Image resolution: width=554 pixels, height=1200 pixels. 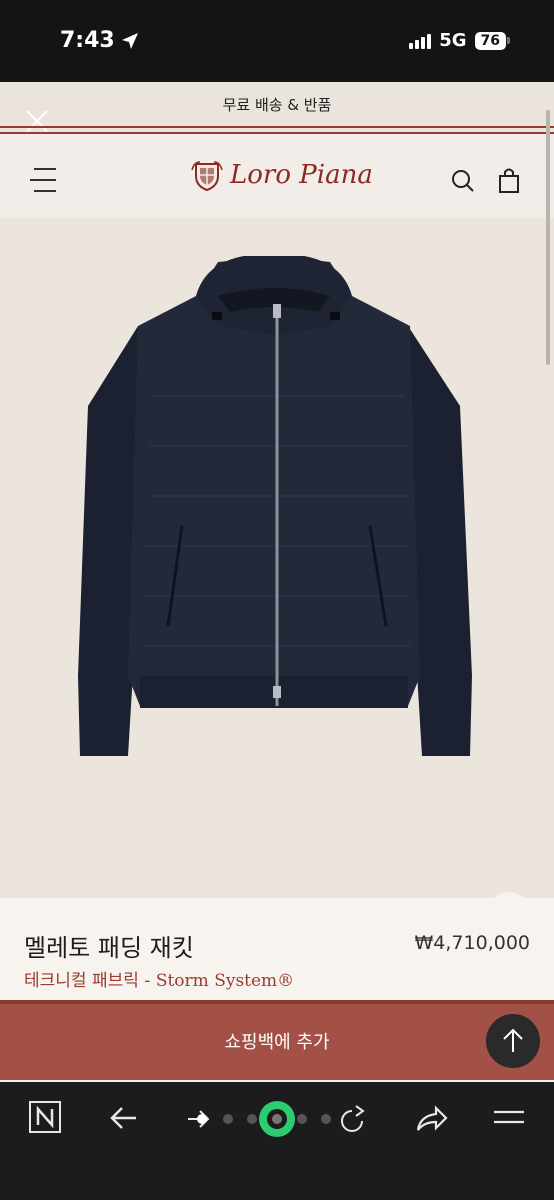 What do you see at coordinates (277, 105) in the screenshot?
I see `promo-text: 무료 배송 & 반품` at bounding box center [277, 105].